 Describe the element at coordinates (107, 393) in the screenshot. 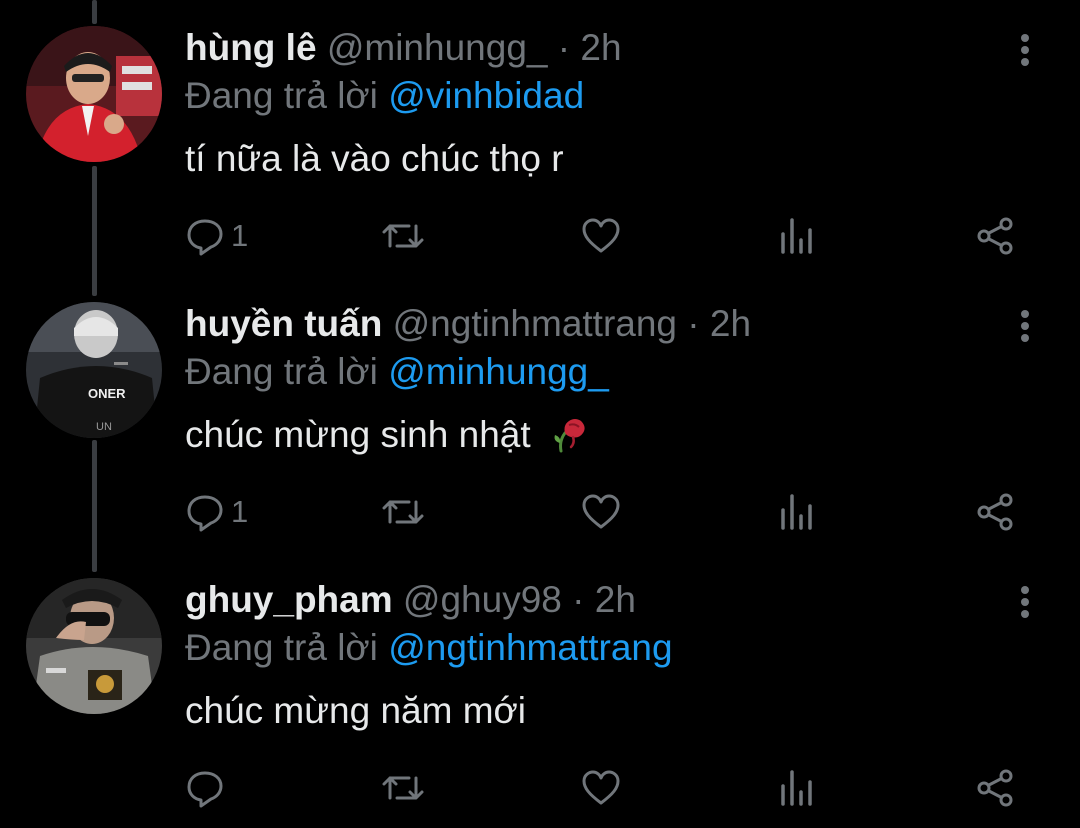

I see `svg-text: ONER` at that location.